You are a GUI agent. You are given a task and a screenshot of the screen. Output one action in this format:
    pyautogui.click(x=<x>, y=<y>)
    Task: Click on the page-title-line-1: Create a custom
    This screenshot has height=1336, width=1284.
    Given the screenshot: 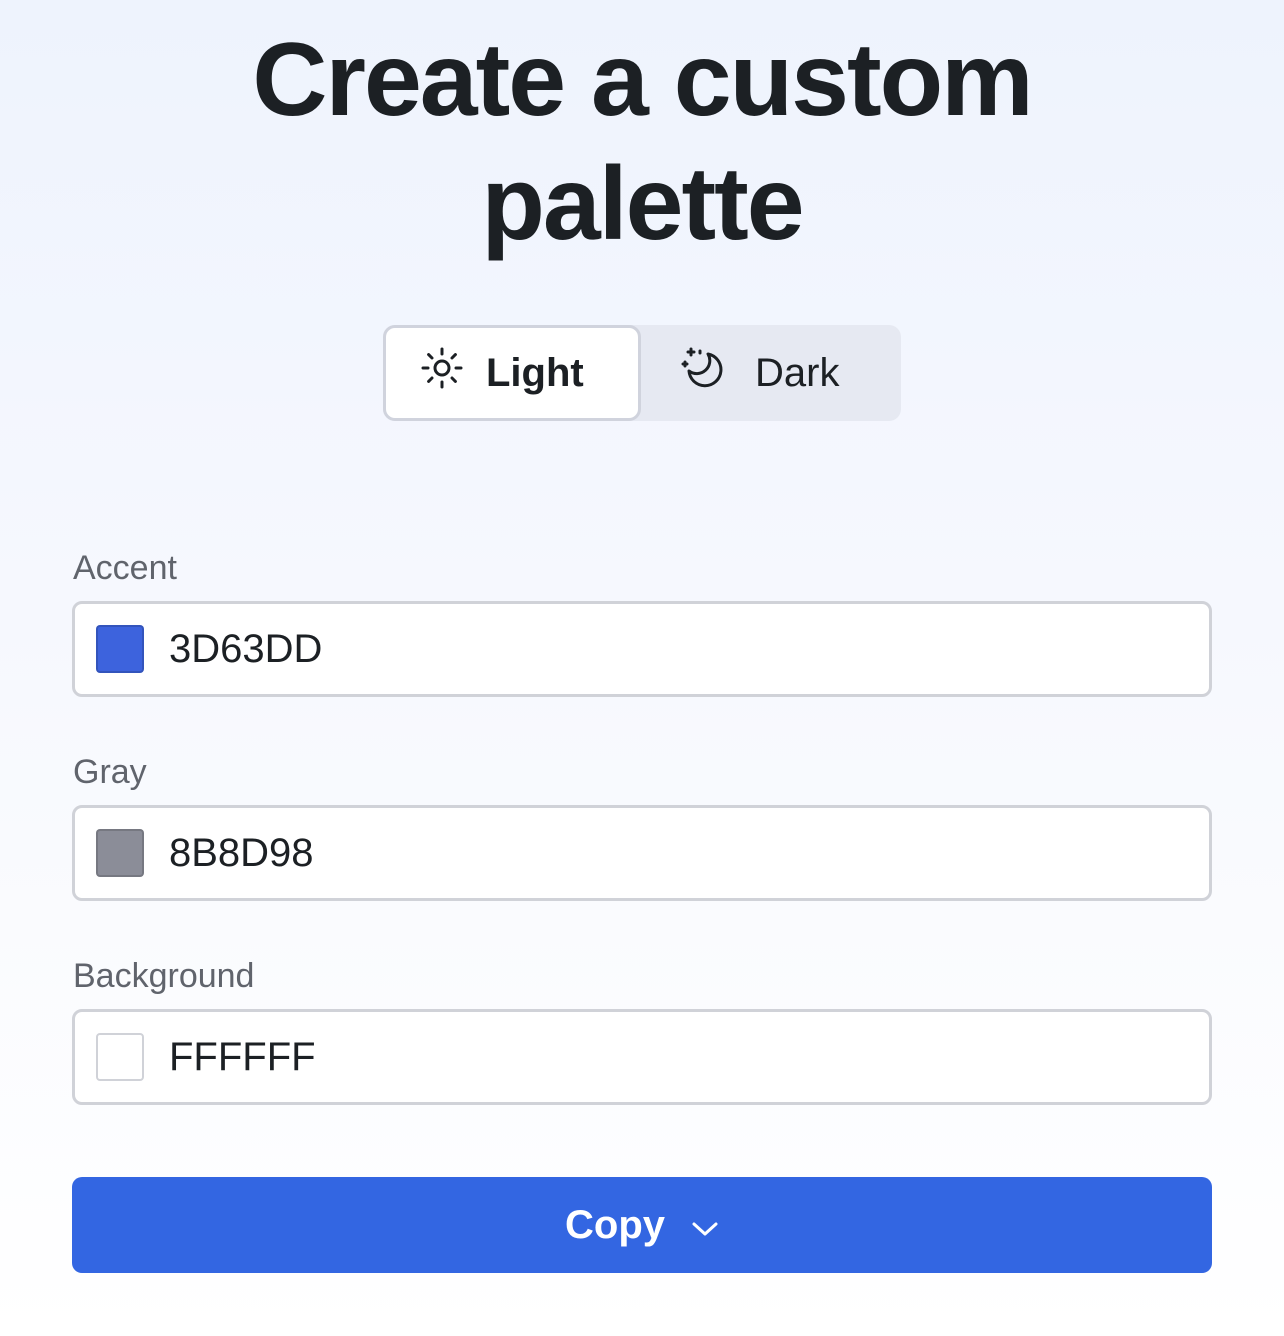 What is the action you would take?
    pyautogui.click(x=642, y=80)
    